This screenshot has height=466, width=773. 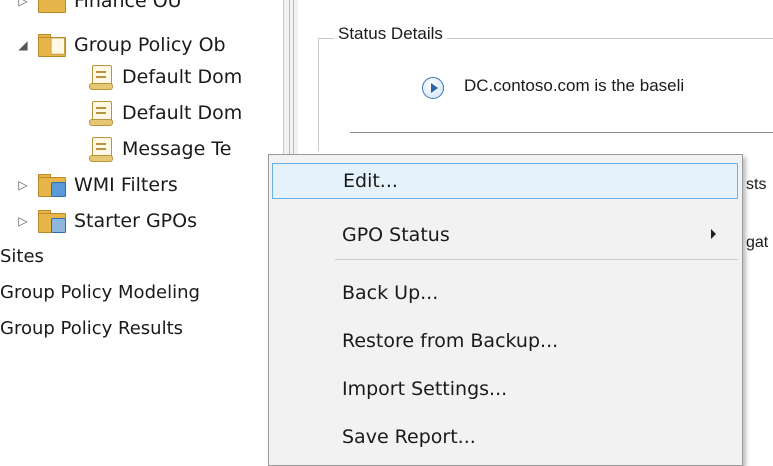 What do you see at coordinates (390, 34) in the screenshot?
I see `status-details-title: Status Details` at bounding box center [390, 34].